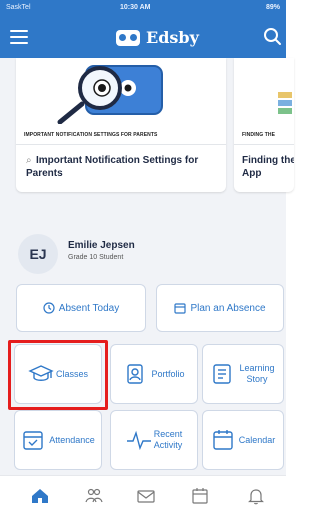 Image resolution: width=320 pixels, height=515 pixels. What do you see at coordinates (19, 37) in the screenshot?
I see `menu-icon` at bounding box center [19, 37].